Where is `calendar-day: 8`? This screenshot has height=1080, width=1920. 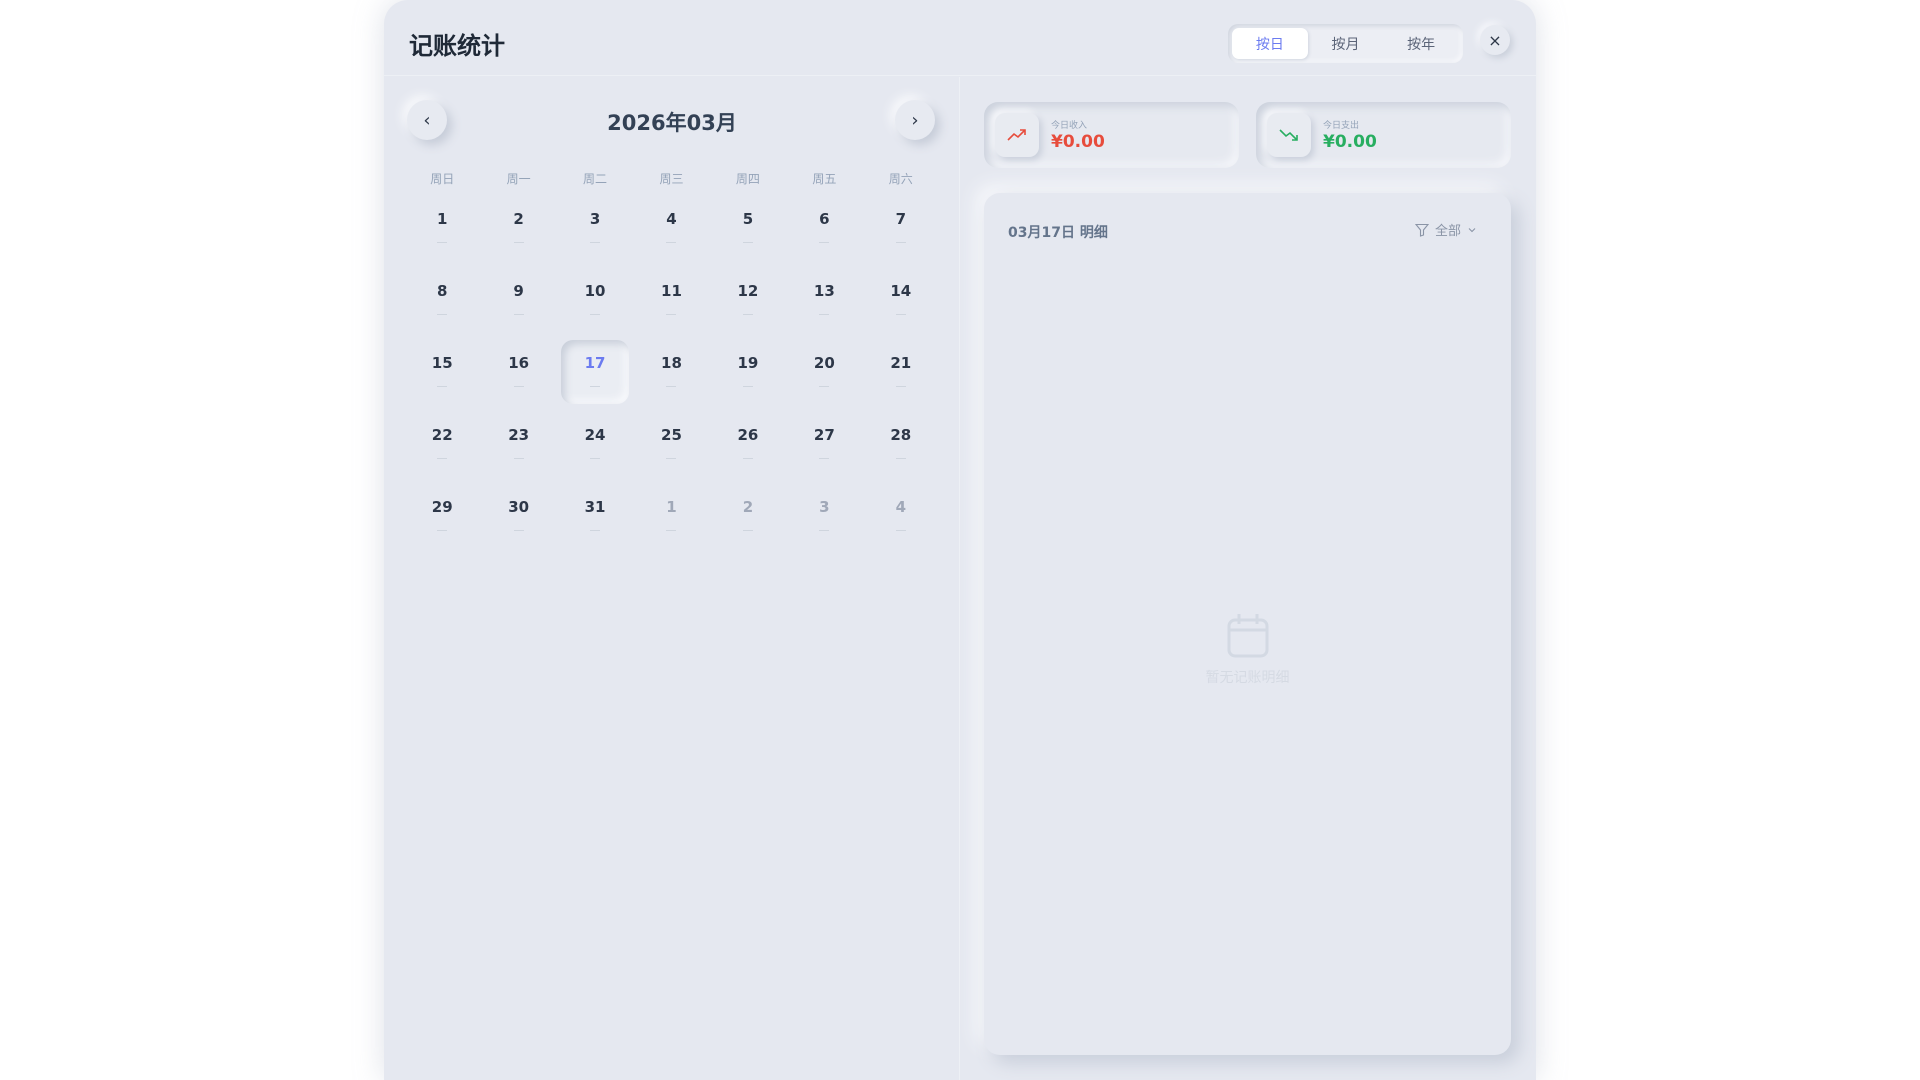 calendar-day: 8 is located at coordinates (442, 300).